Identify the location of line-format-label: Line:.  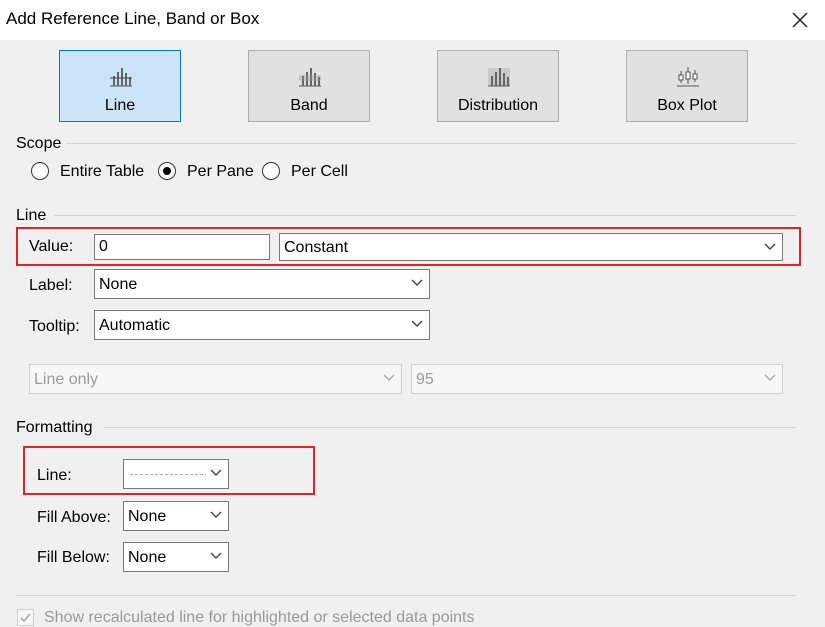
(54, 475).